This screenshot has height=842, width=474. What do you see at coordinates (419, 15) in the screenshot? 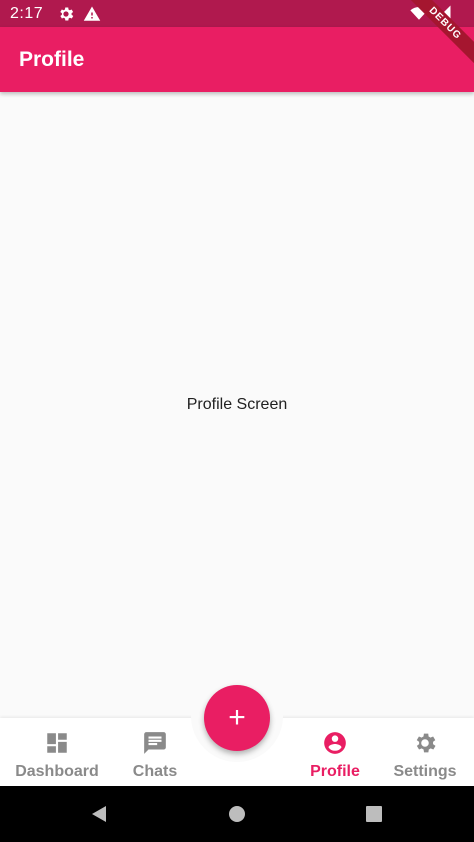
I see `wifi-icon` at bounding box center [419, 15].